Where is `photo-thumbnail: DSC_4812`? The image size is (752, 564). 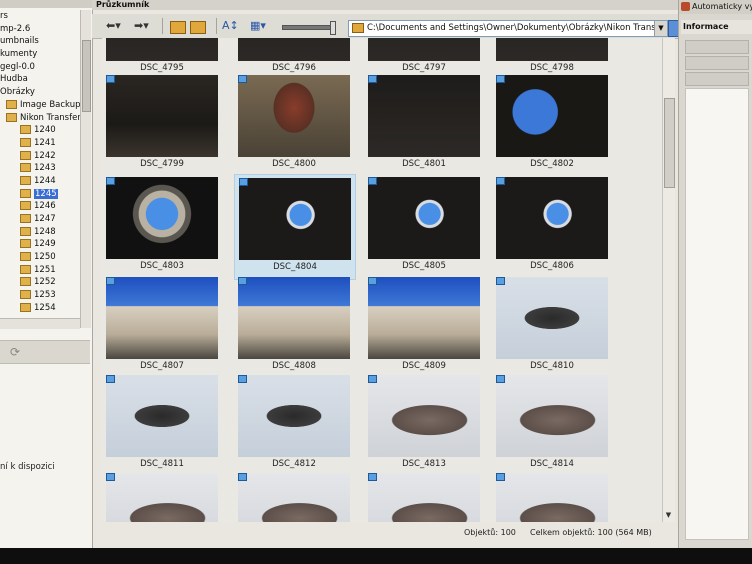 photo-thumbnail: DSC_4812 is located at coordinates (294, 424).